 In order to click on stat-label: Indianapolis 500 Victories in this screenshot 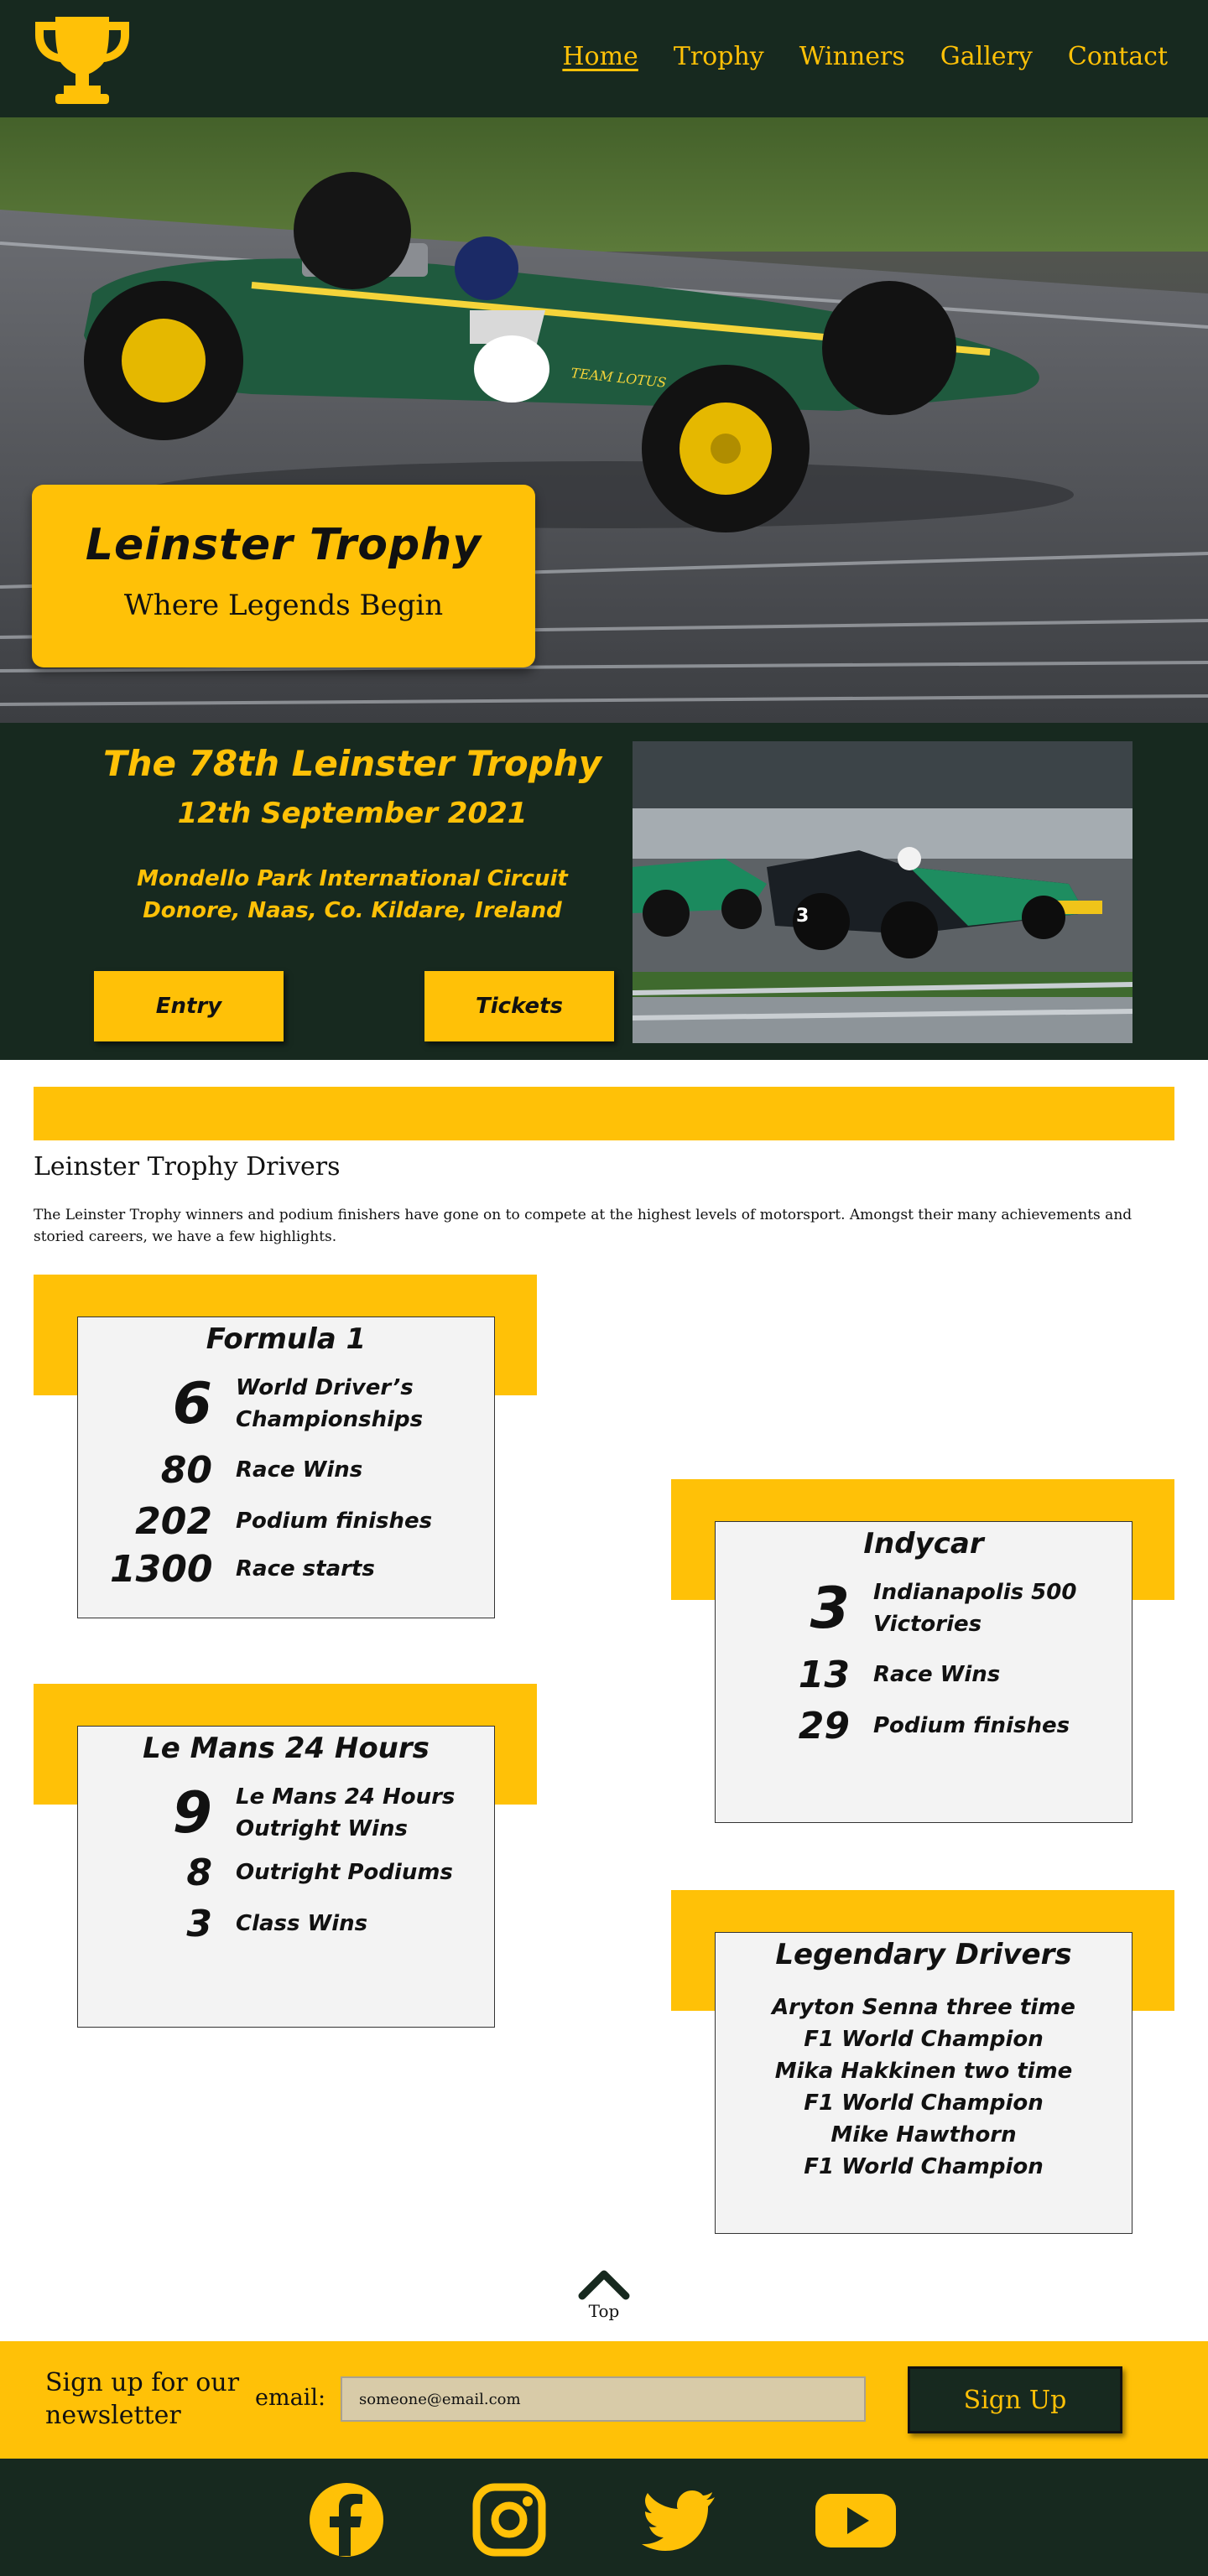, I will do `click(975, 1608)`.